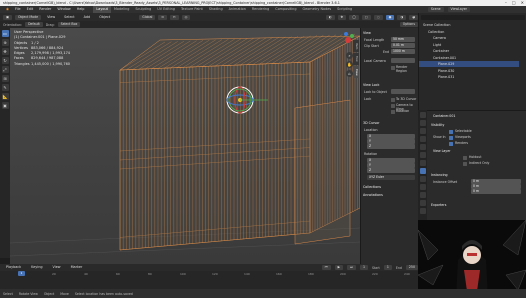 The image size is (526, 298). Describe the element at coordinates (364, 267) in the screenshot. I see `current-frame-field: 1` at that location.